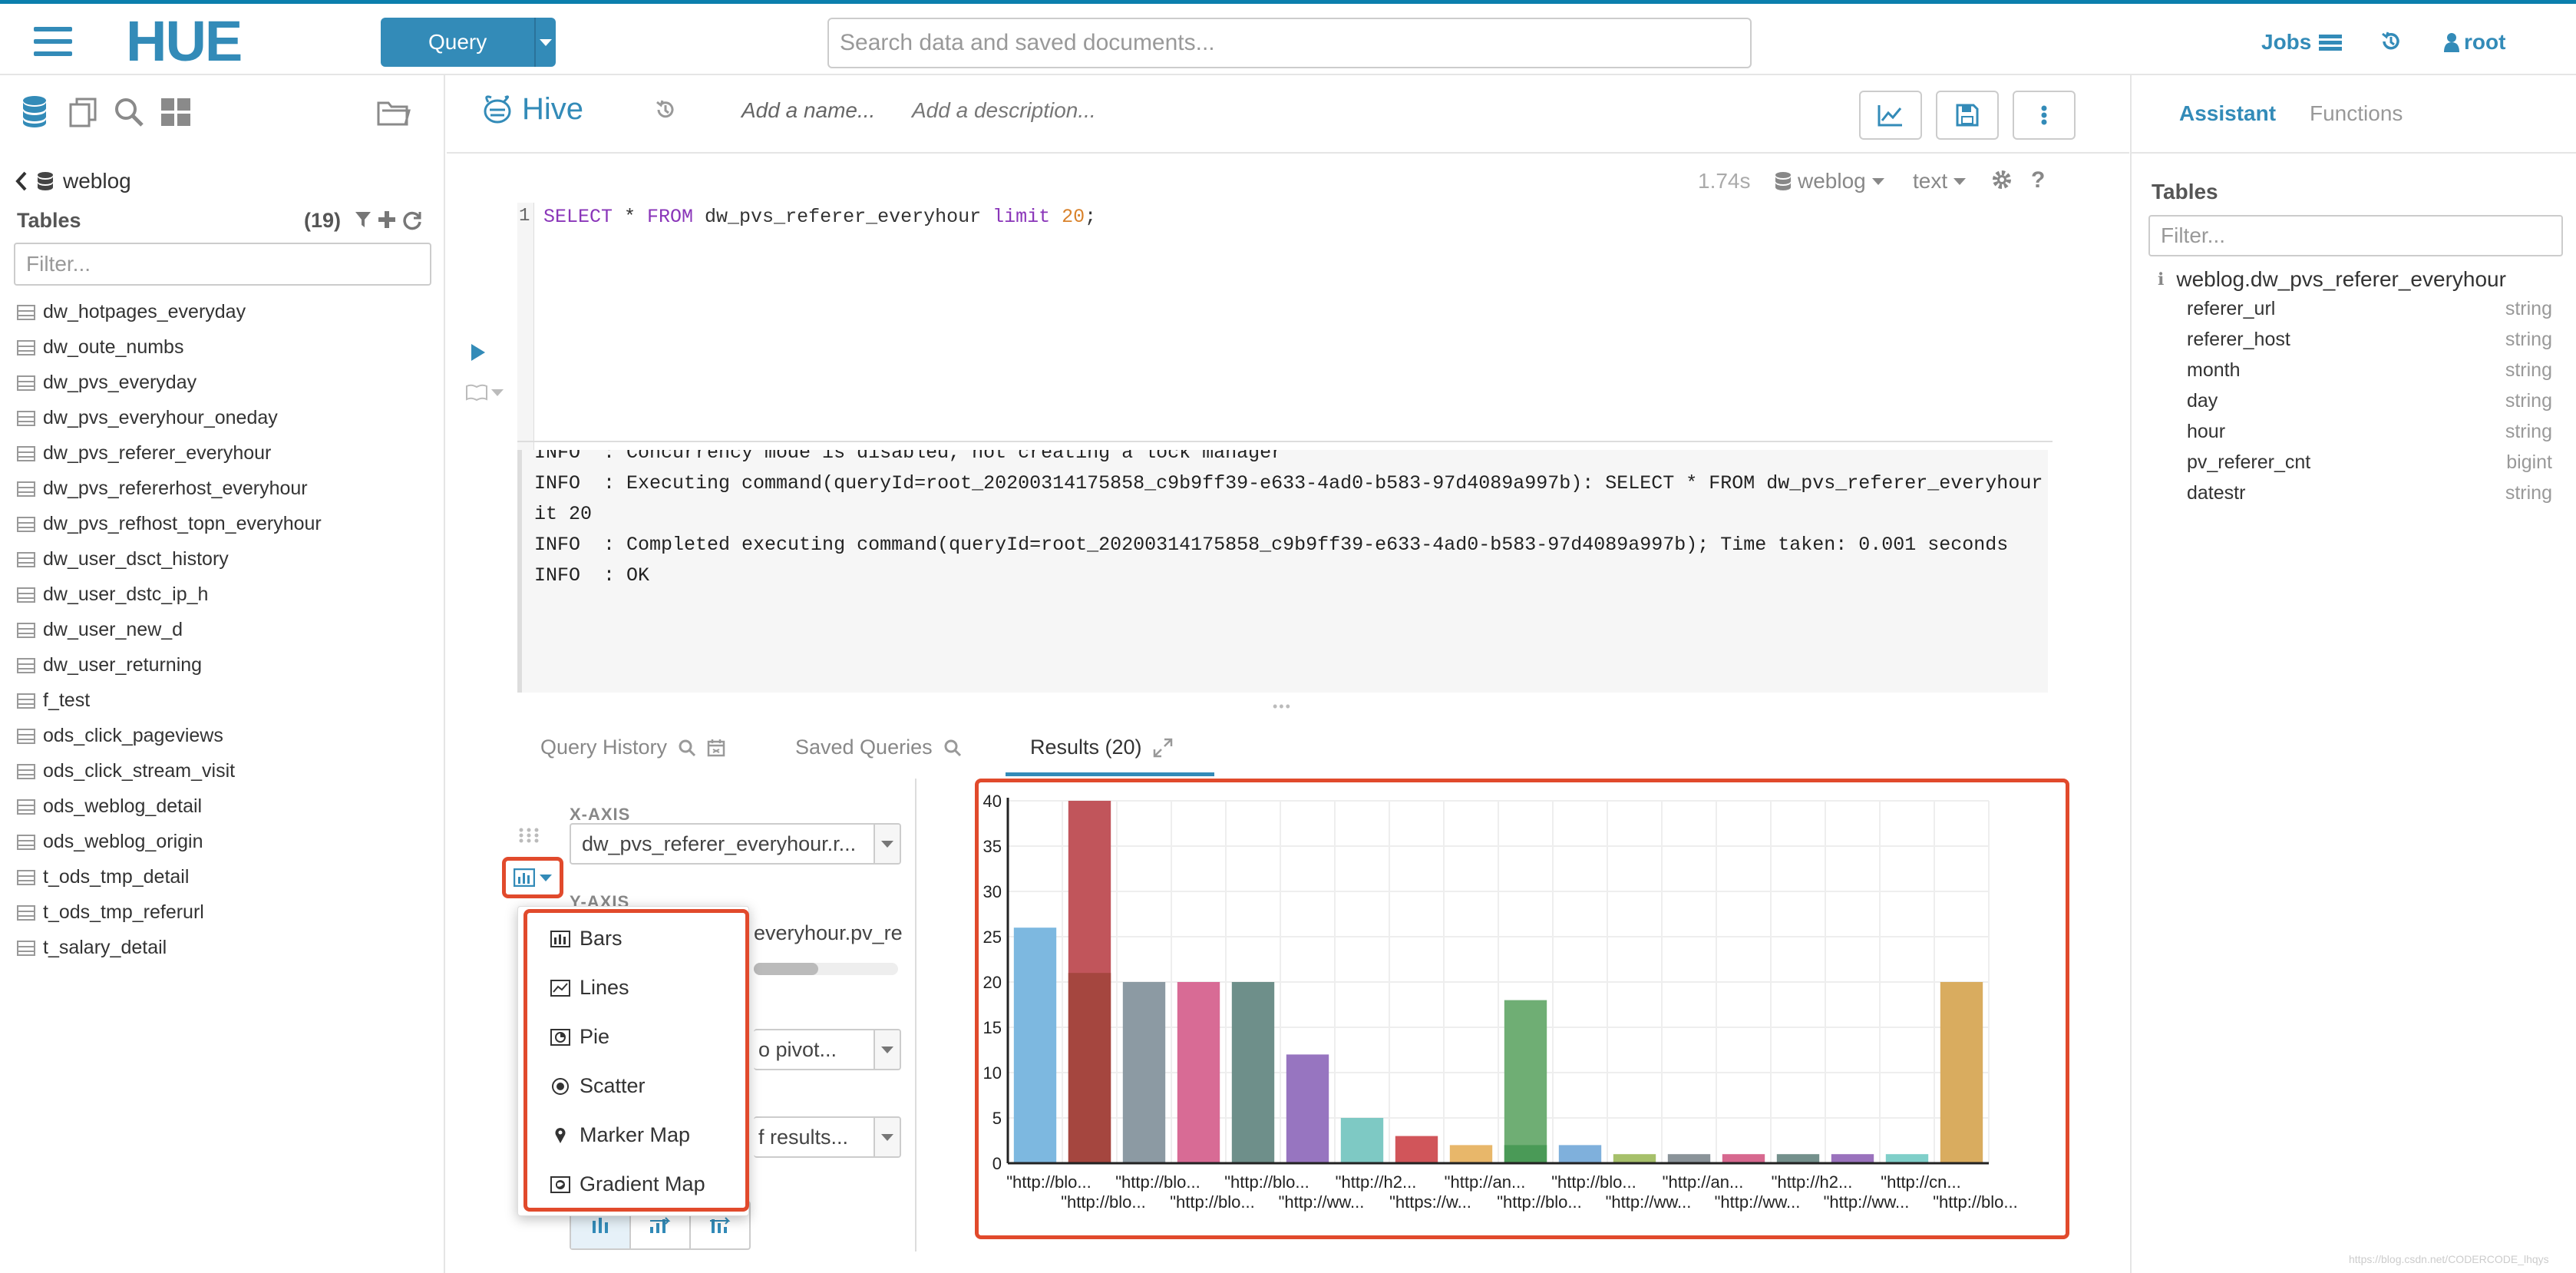  I want to click on tab-functions: Functions, so click(2356, 114).